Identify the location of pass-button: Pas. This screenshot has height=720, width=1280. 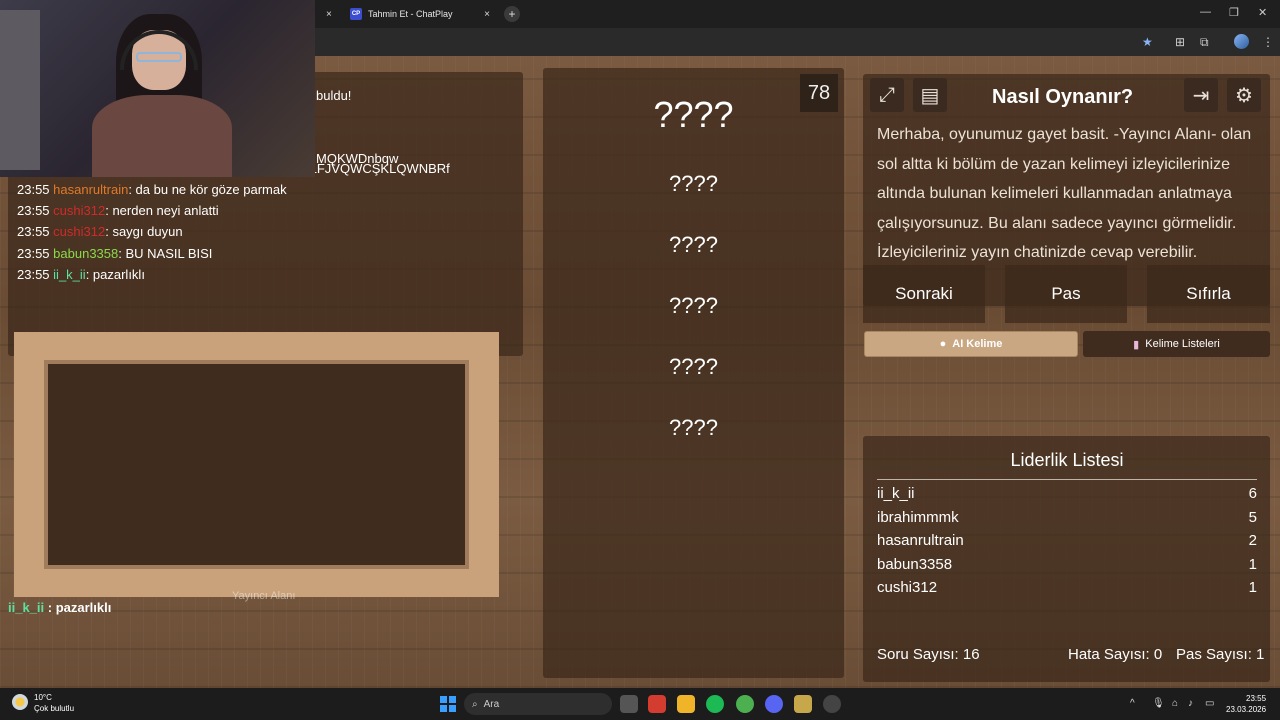
(1066, 294).